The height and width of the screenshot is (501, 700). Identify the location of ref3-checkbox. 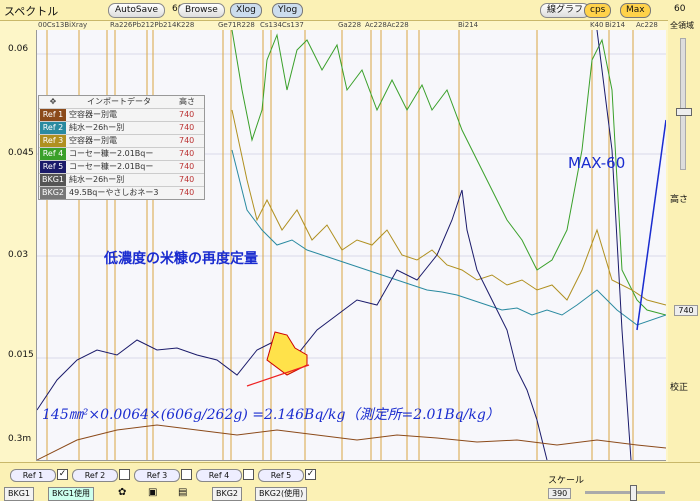
(186, 474).